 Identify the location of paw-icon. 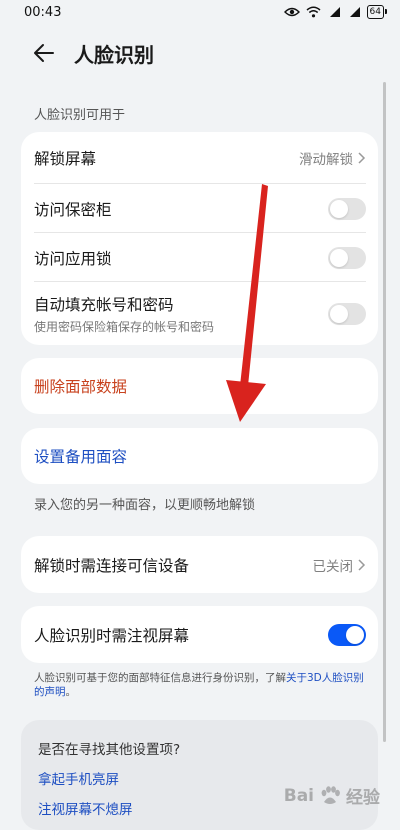
(330, 794).